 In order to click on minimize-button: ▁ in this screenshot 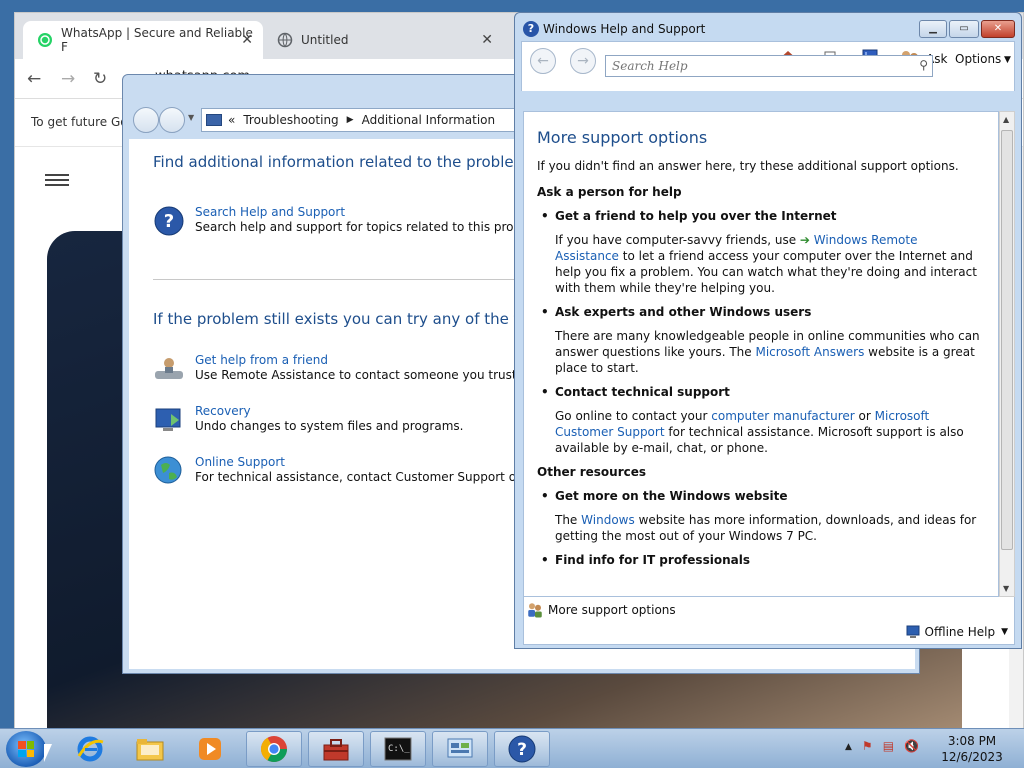, I will do `click(933, 29)`.